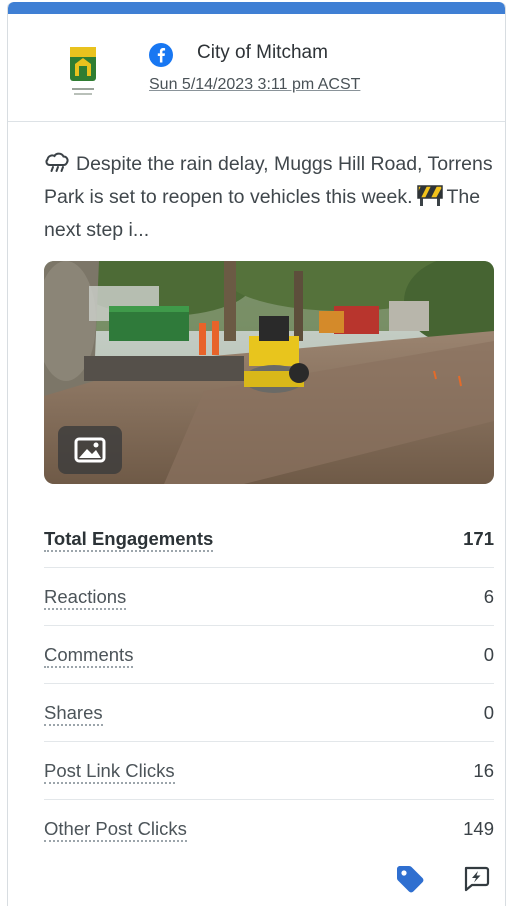 Image resolution: width=506 pixels, height=910 pixels. I want to click on image-icon, so click(90, 450).